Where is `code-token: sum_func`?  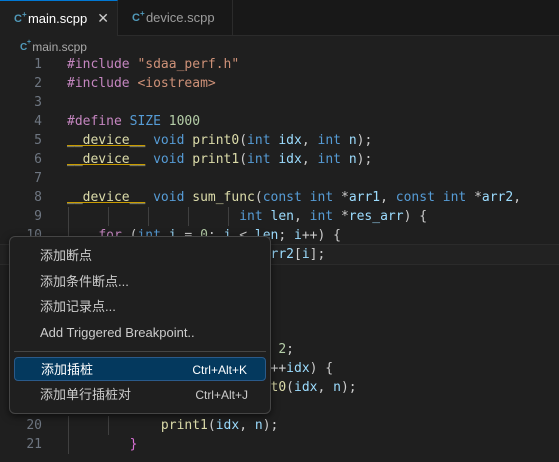 code-token: sum_func is located at coordinates (223, 197).